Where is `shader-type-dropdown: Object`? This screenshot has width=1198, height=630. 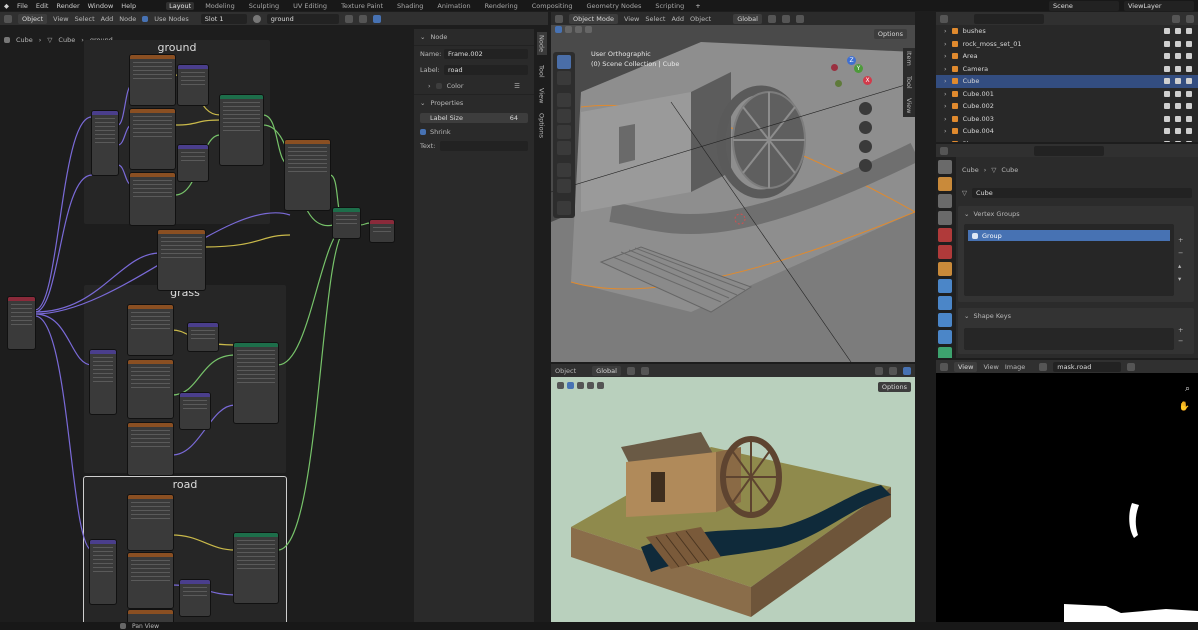 shader-type-dropdown: Object is located at coordinates (33, 18).